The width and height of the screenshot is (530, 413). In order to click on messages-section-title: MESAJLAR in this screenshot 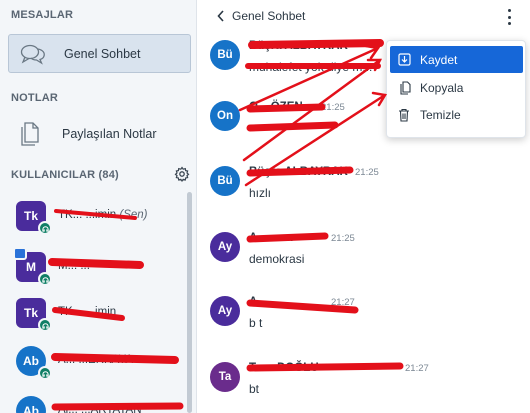, I will do `click(42, 15)`.